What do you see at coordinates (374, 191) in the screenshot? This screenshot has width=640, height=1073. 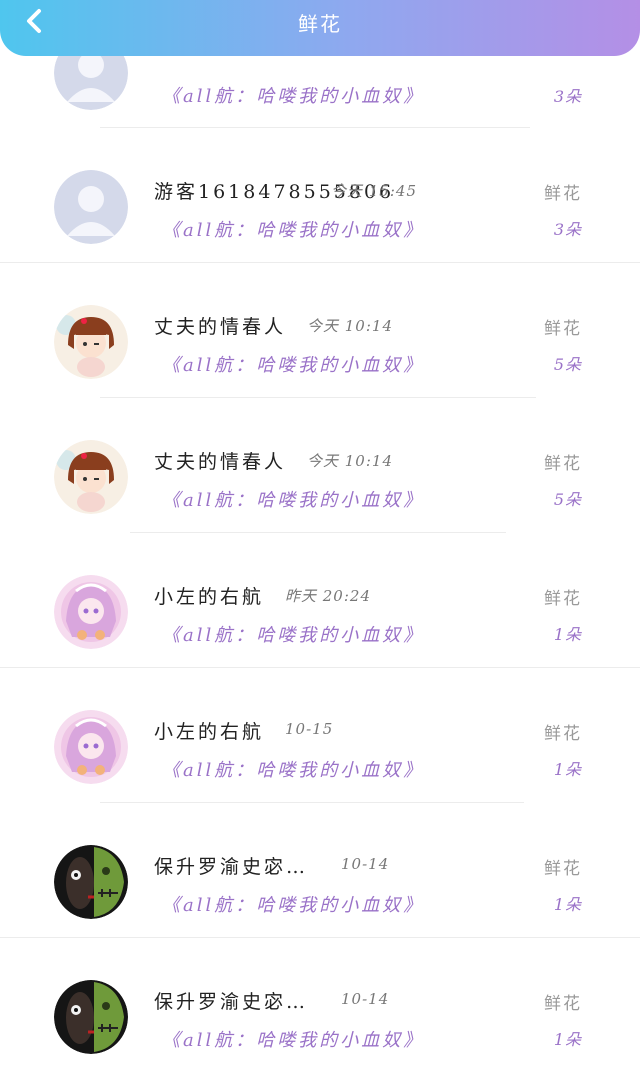 I see `timestamp: 今天 15:45` at bounding box center [374, 191].